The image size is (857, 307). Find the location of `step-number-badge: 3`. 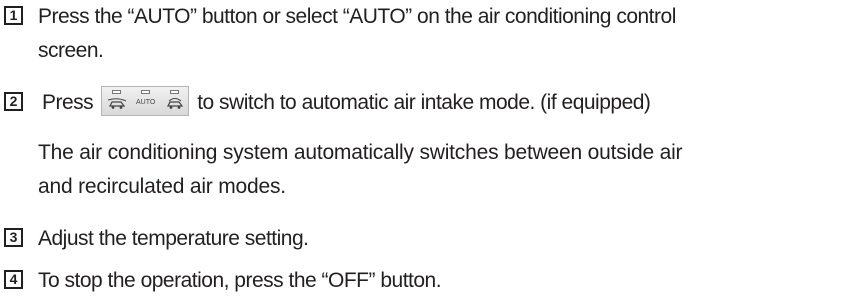

step-number-badge: 3 is located at coordinates (13, 237).